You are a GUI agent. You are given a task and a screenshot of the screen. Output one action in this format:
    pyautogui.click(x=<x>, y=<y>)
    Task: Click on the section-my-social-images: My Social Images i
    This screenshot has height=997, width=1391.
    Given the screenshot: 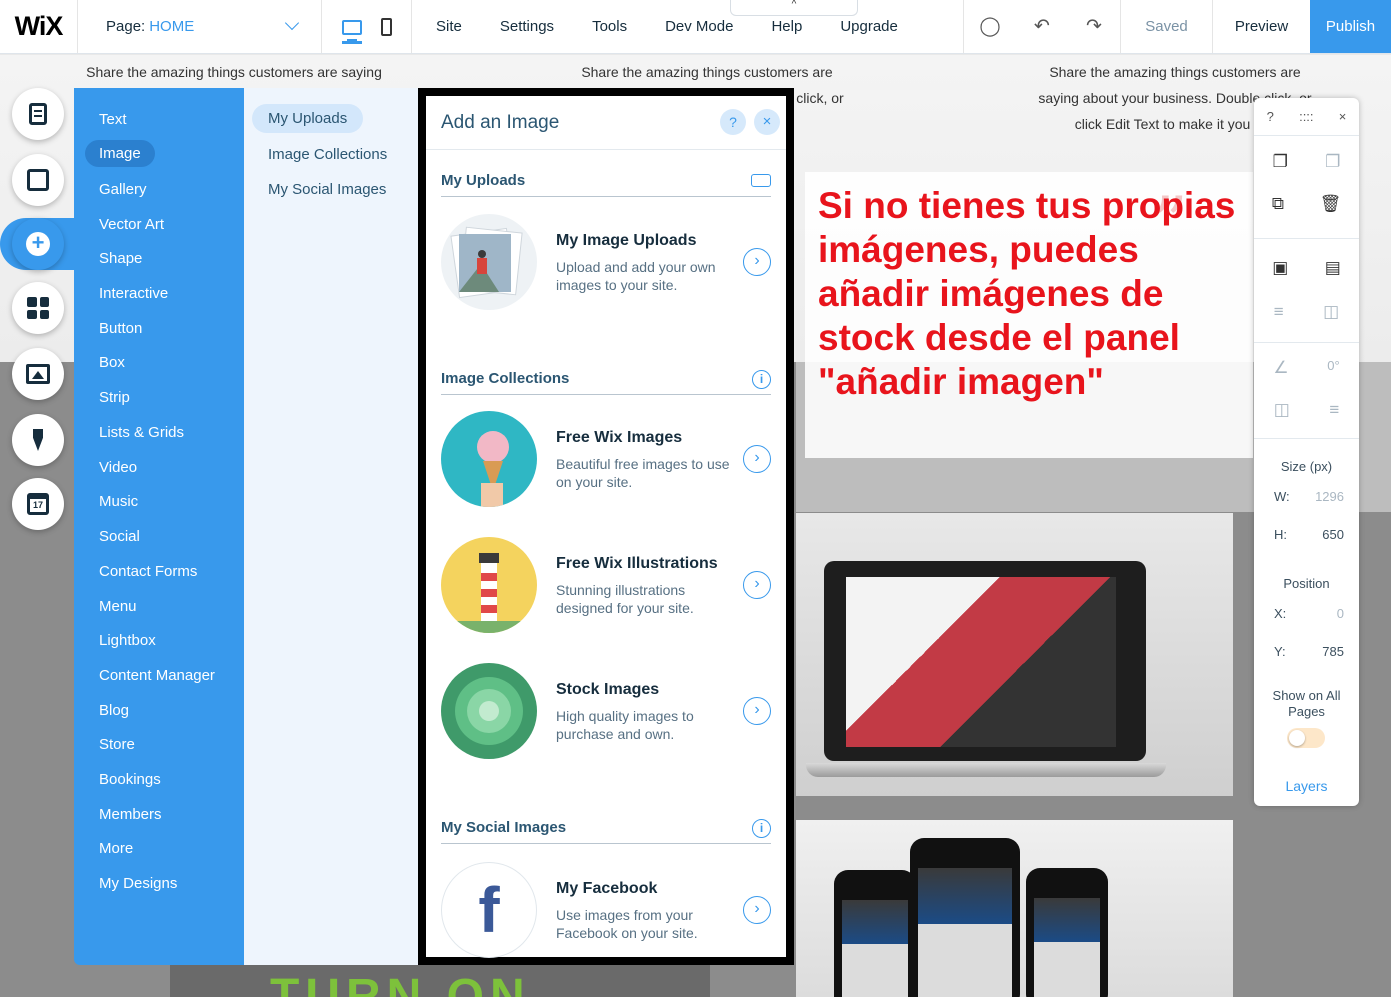 What is the action you would take?
    pyautogui.click(x=606, y=831)
    